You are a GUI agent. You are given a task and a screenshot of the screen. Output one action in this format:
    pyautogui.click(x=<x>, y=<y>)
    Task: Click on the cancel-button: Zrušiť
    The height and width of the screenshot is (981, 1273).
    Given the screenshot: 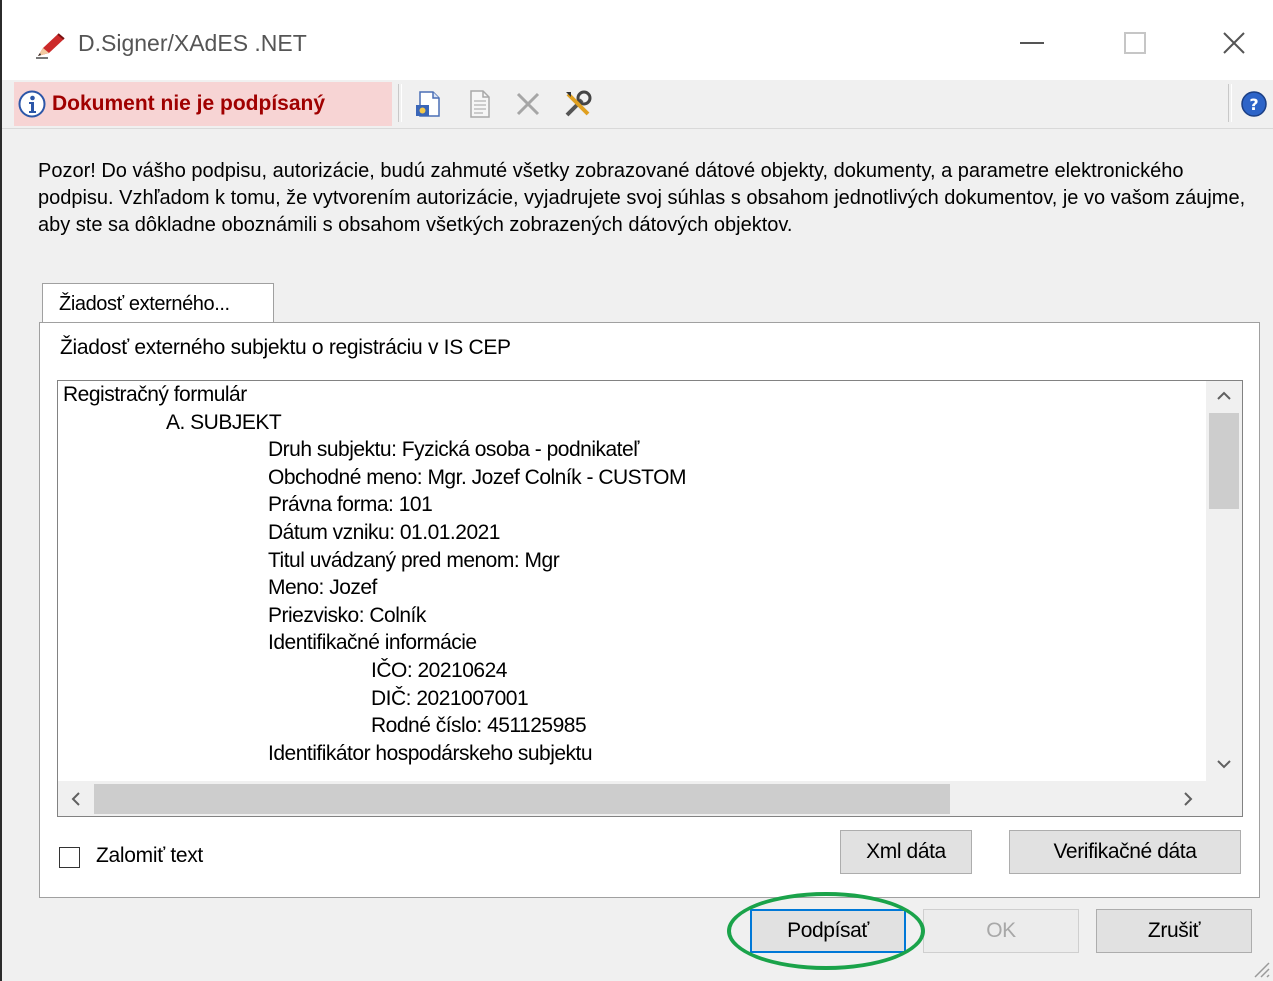 What is the action you would take?
    pyautogui.click(x=1174, y=931)
    